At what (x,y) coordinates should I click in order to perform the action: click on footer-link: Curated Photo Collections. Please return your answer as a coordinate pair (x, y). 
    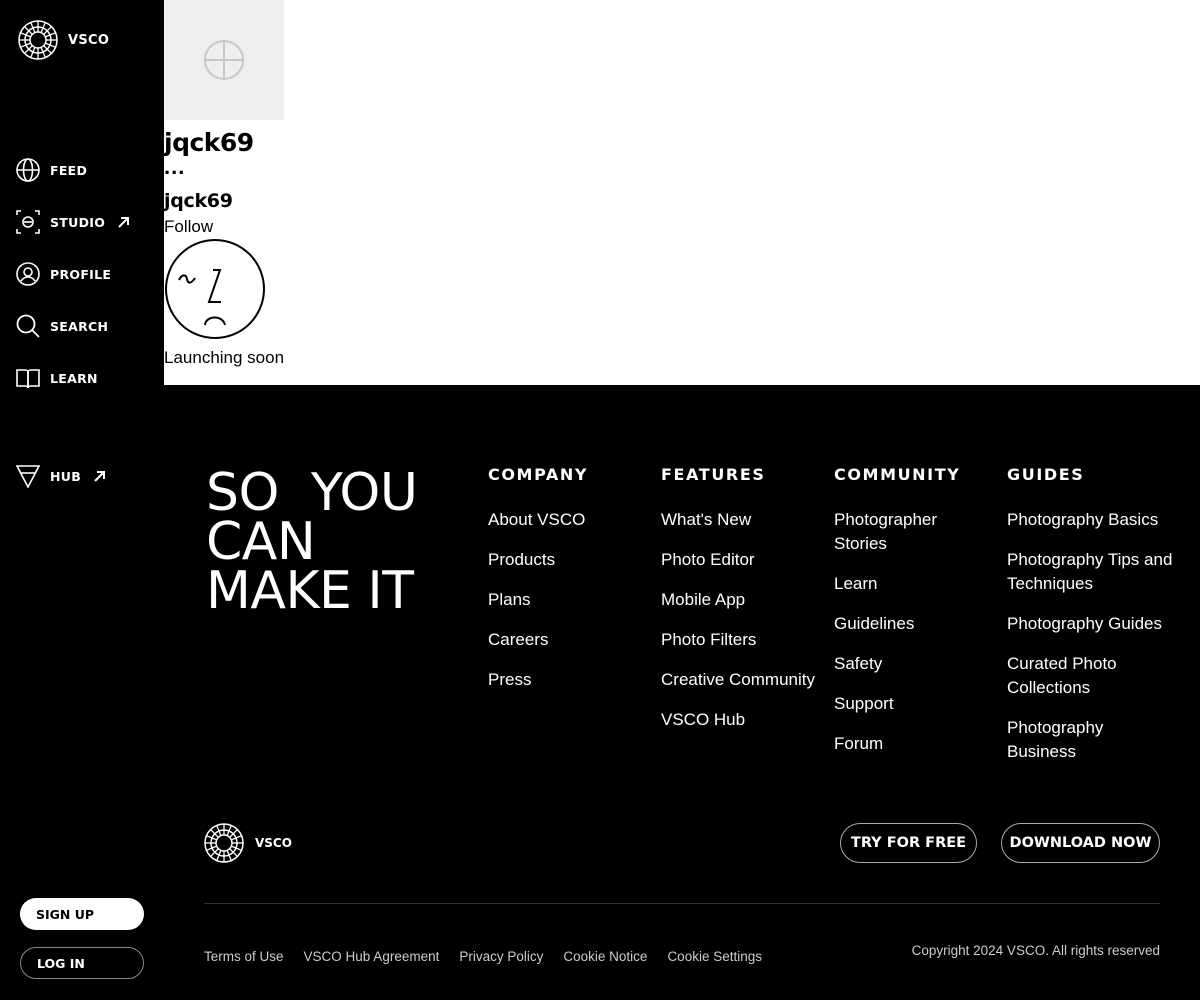
    Looking at the image, I should click on (1092, 676).